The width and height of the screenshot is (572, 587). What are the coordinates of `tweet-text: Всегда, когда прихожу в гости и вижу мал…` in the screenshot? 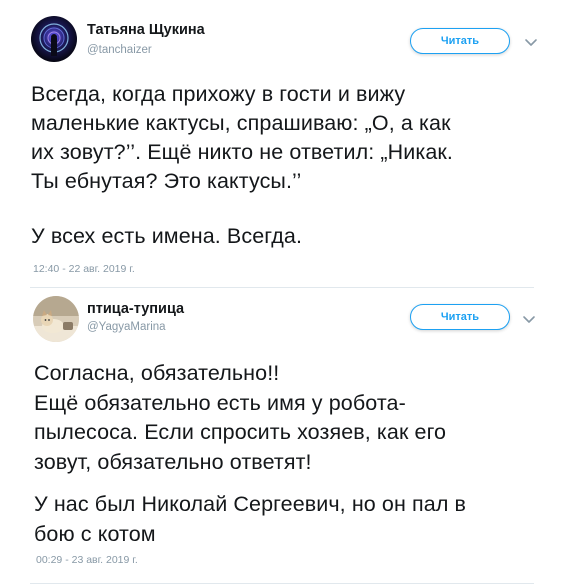 It's located at (242, 137).